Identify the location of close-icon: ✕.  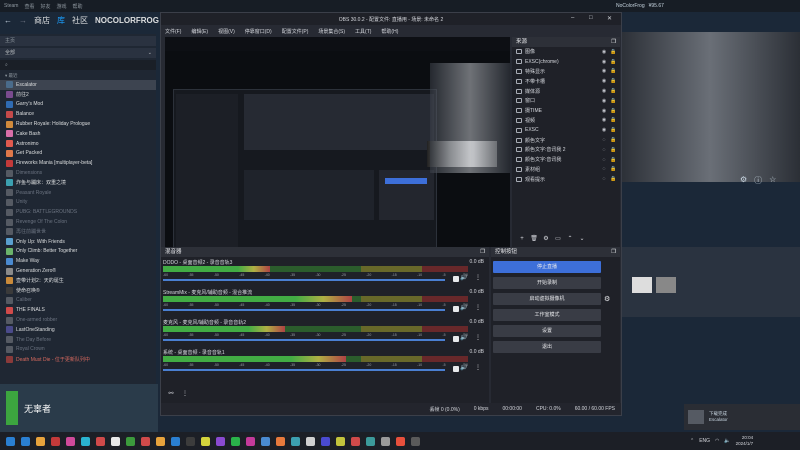
(609, 18).